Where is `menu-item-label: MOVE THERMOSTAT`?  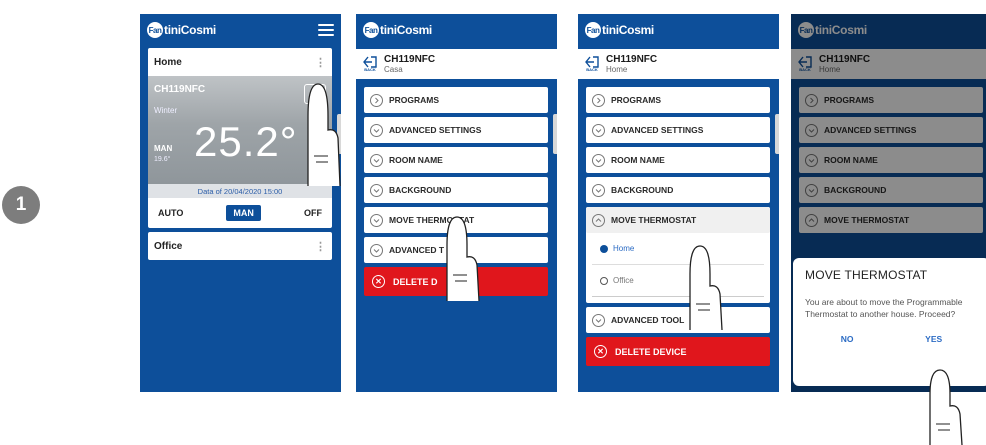
menu-item-label: MOVE THERMOSTAT is located at coordinates (654, 220).